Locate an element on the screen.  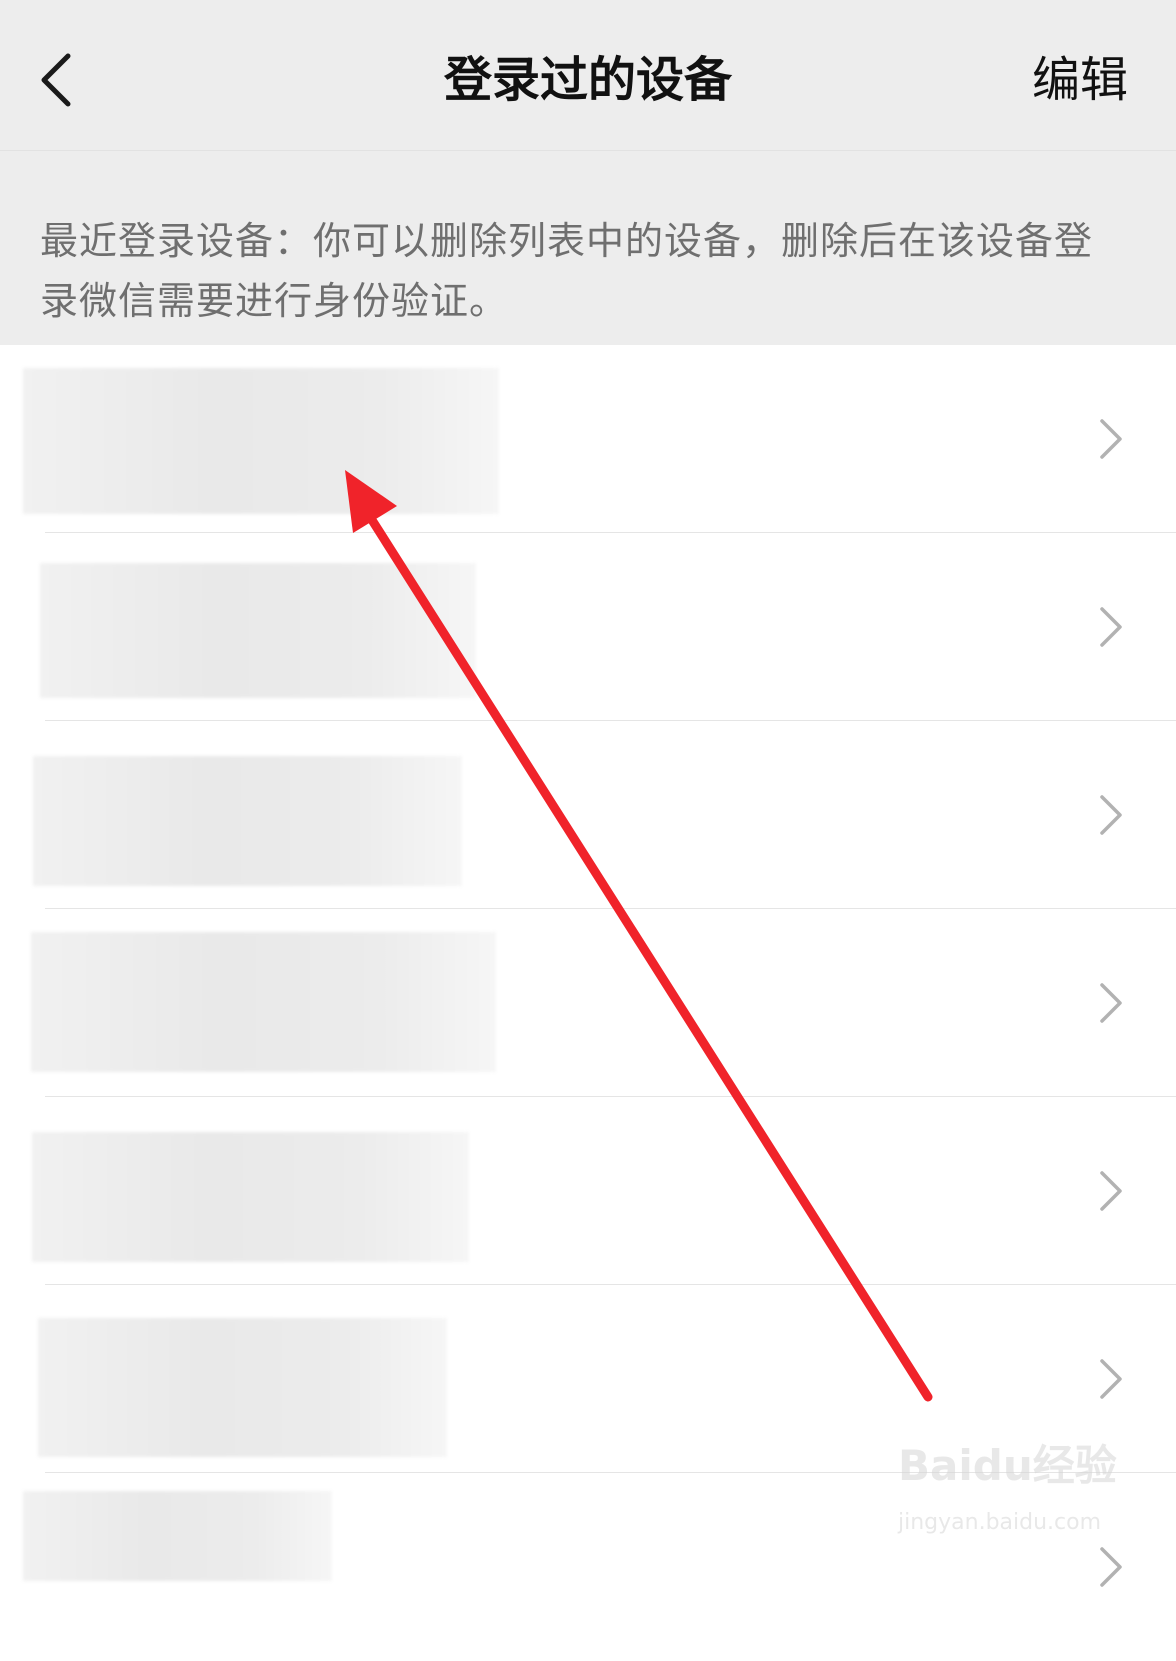
notice-section: 最近登录设备：你可以删除列表中的设备，删除后在该设备登录微信需要进行身份验证。 is located at coordinates (588, 248).